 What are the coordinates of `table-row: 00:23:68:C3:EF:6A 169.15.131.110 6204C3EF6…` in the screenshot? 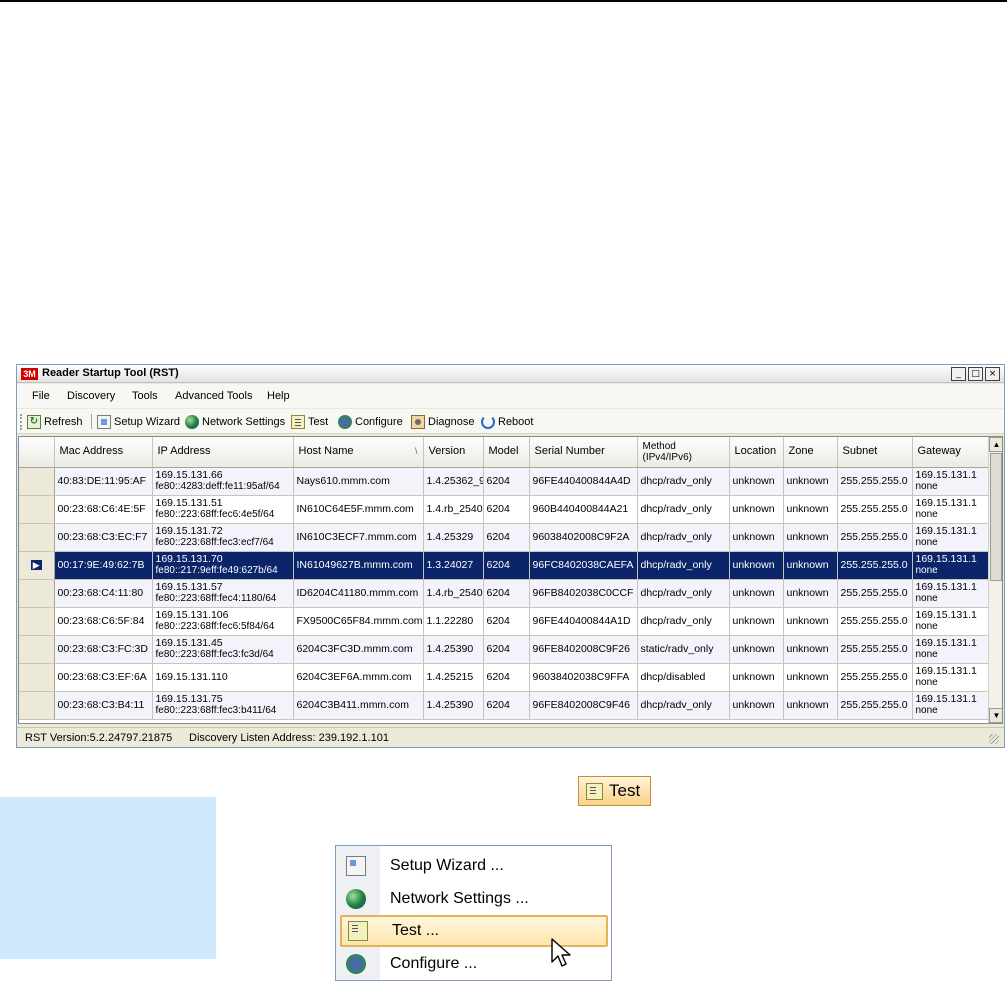 It's located at (504, 677).